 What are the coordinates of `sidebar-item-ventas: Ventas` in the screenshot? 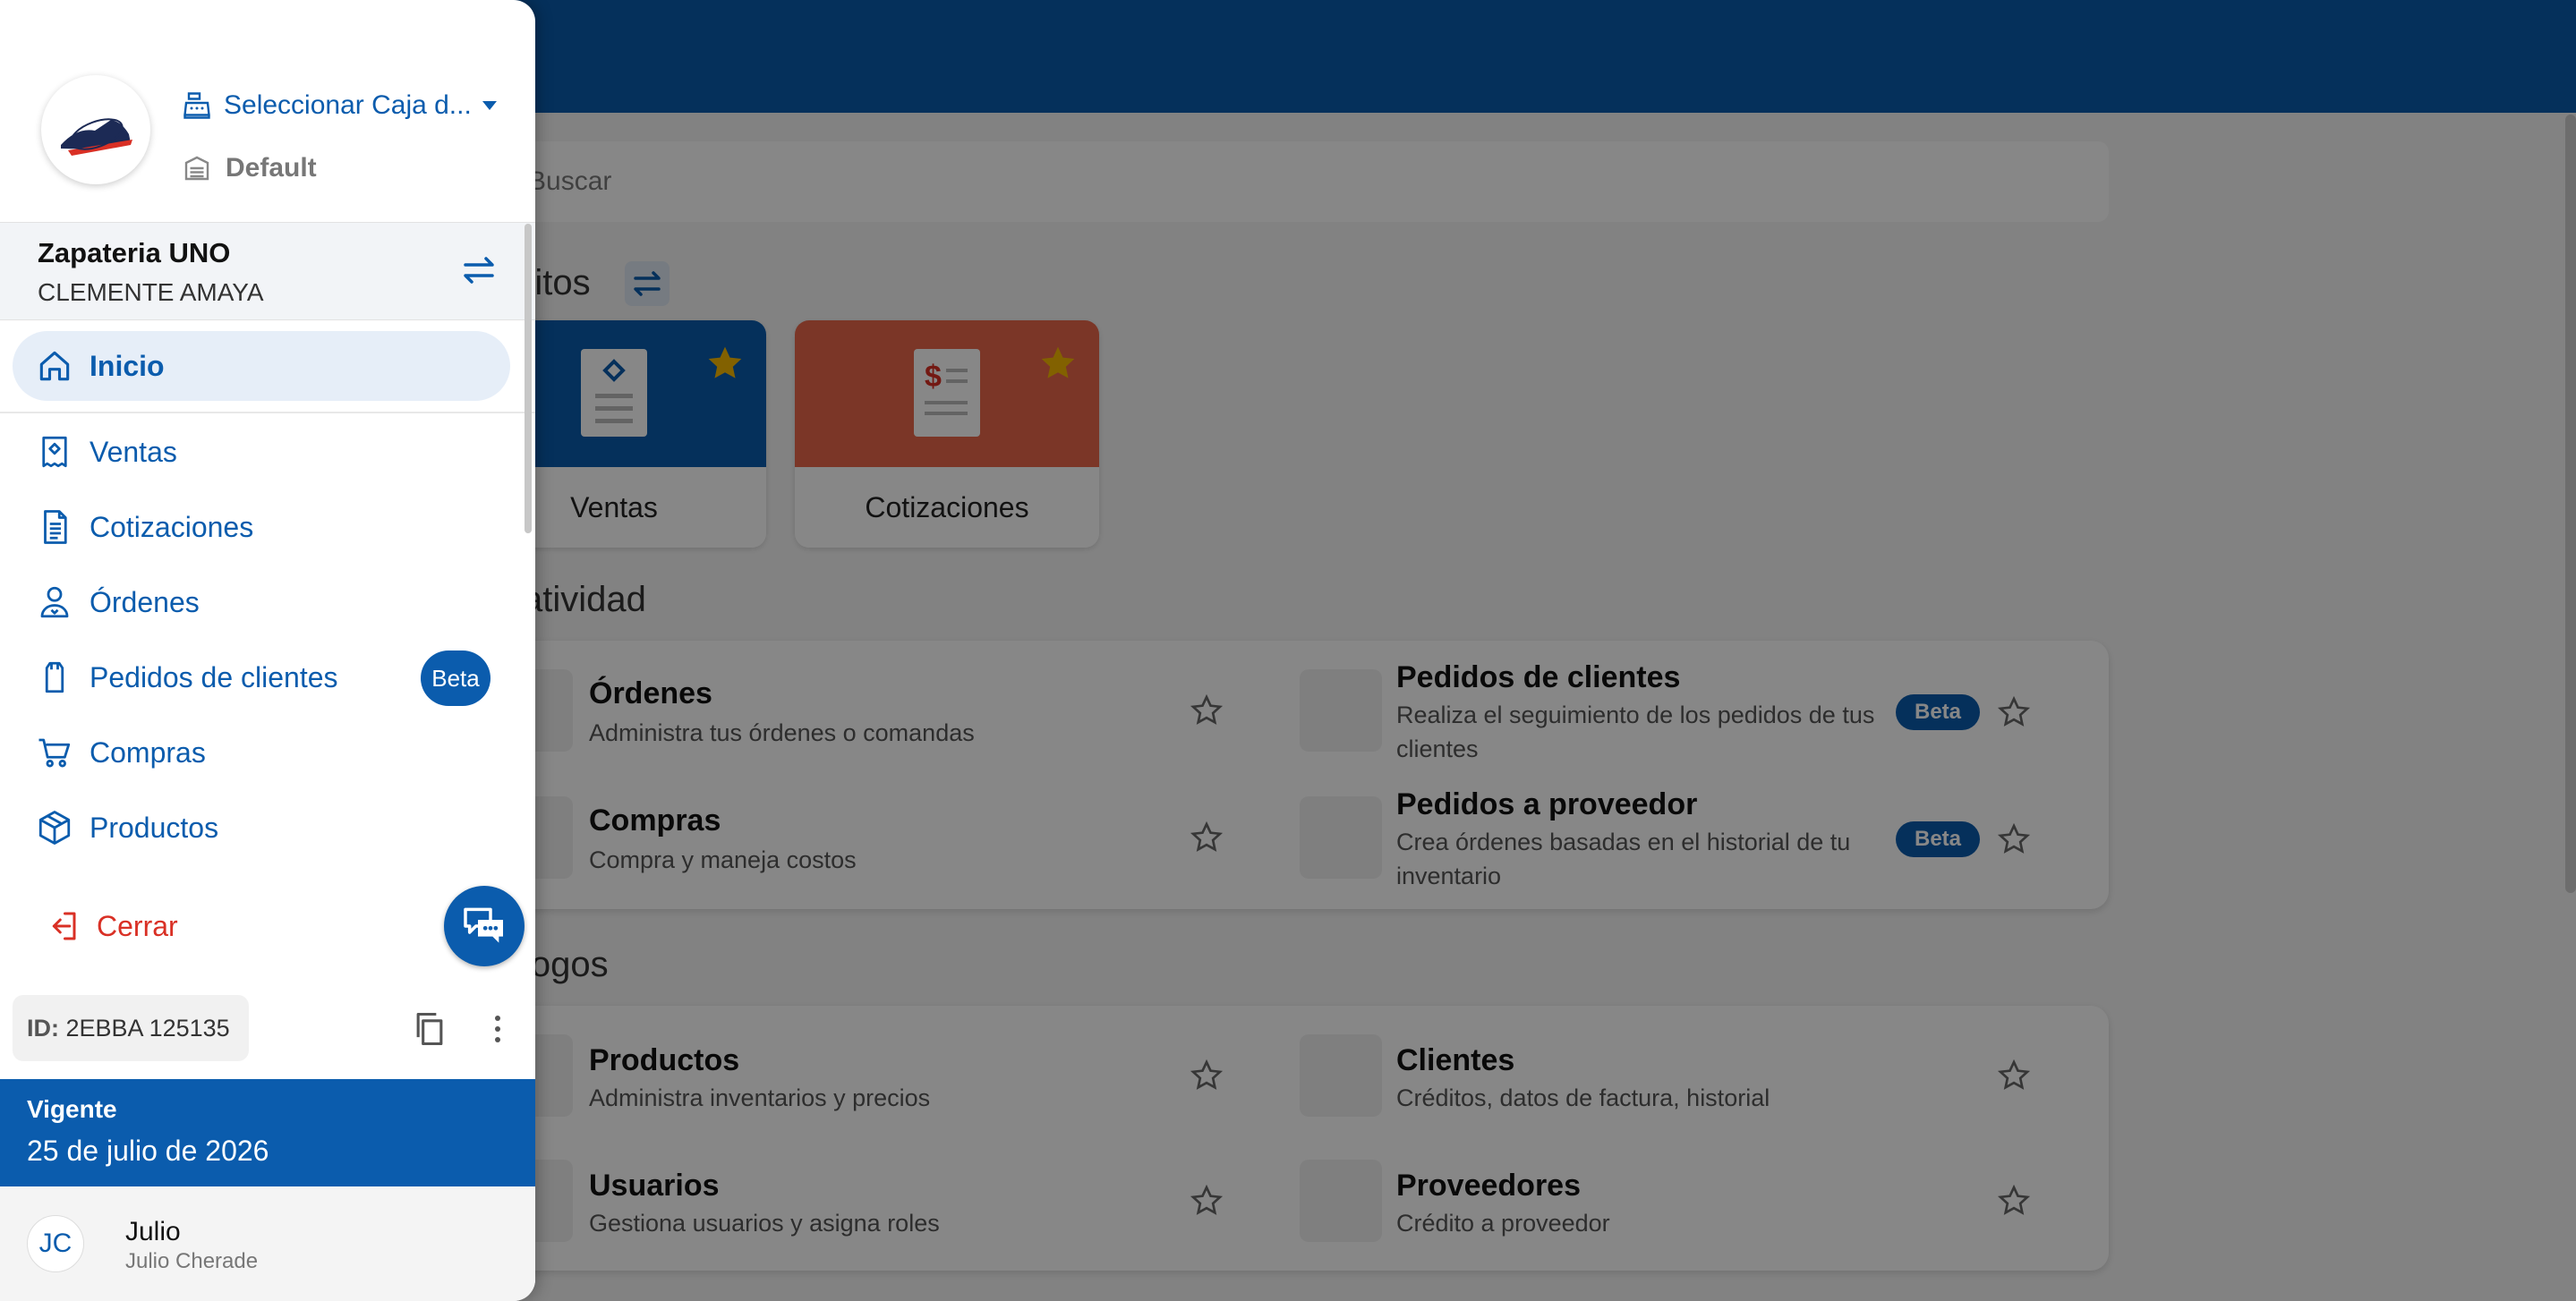 It's located at (105, 452).